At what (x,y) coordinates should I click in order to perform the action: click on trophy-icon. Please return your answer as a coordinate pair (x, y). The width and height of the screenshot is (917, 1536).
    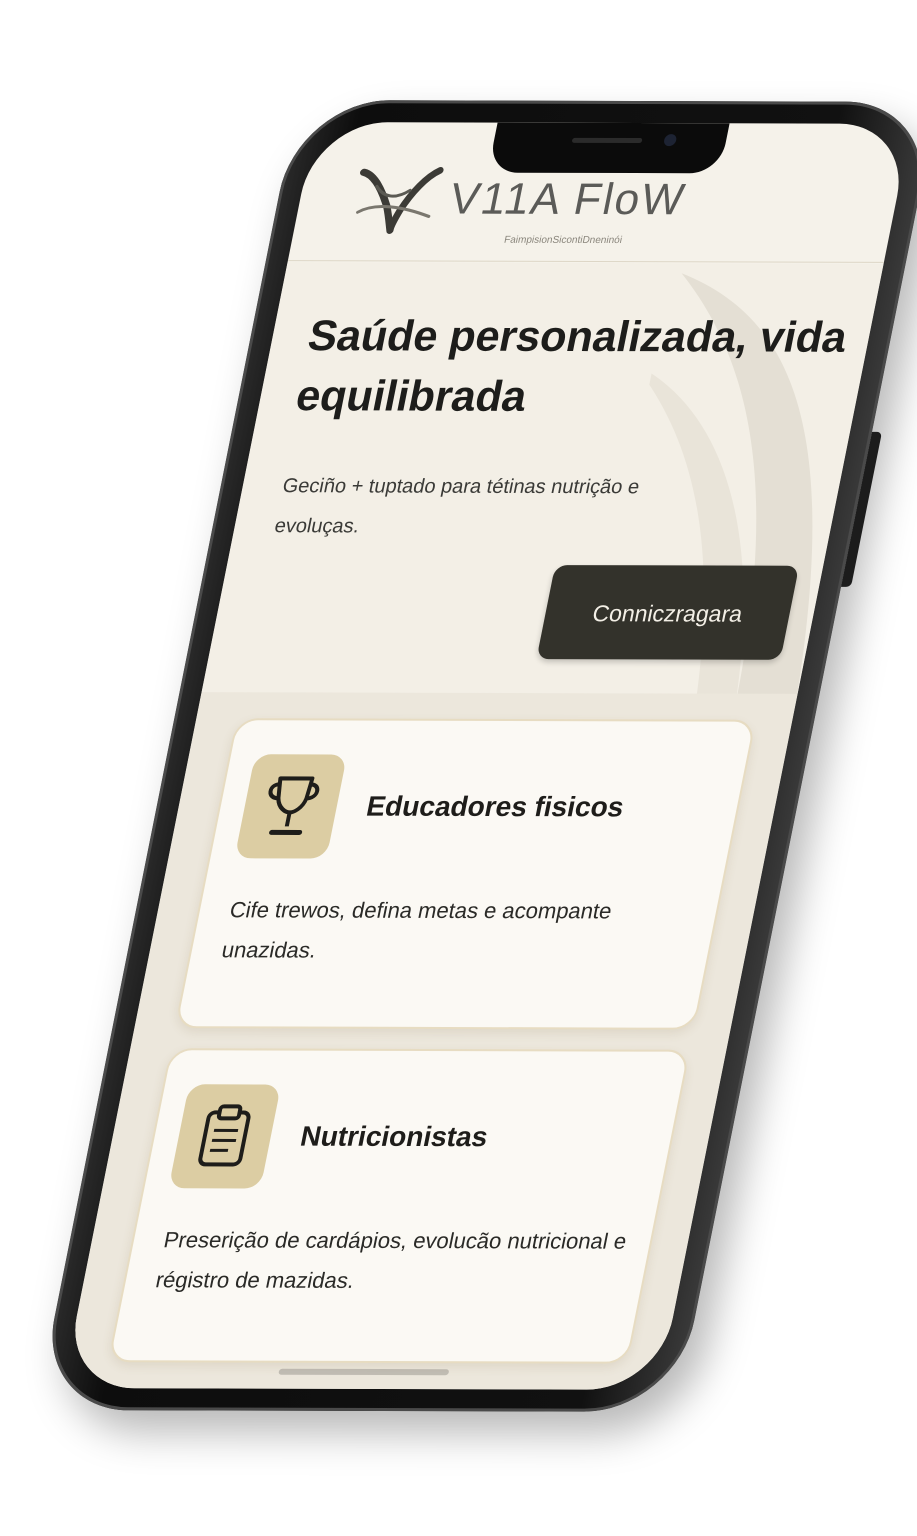
    Looking at the image, I should click on (294, 805).